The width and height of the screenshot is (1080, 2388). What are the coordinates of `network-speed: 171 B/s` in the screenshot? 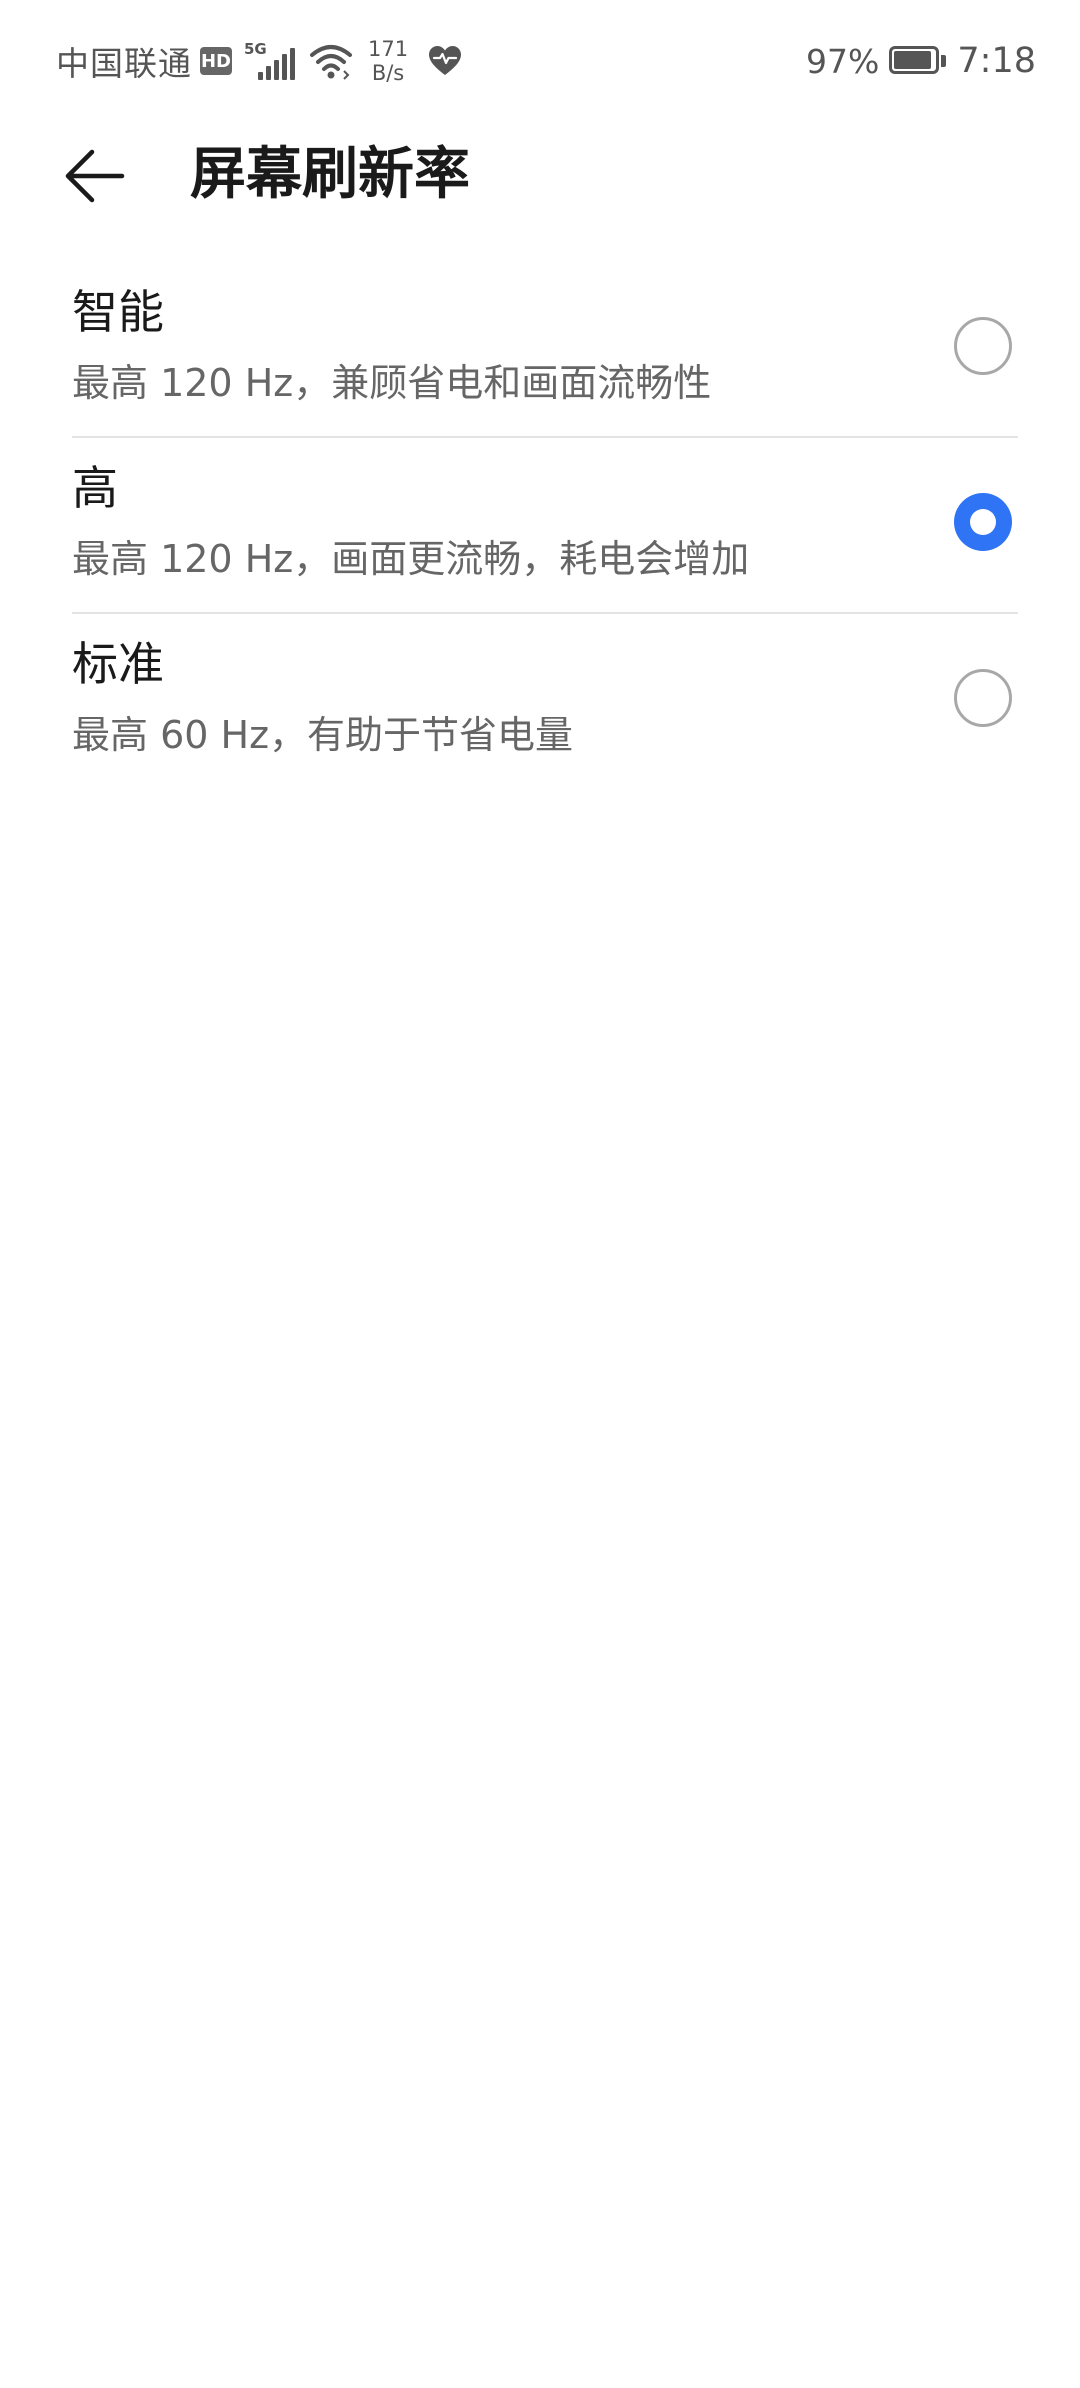 It's located at (388, 61).